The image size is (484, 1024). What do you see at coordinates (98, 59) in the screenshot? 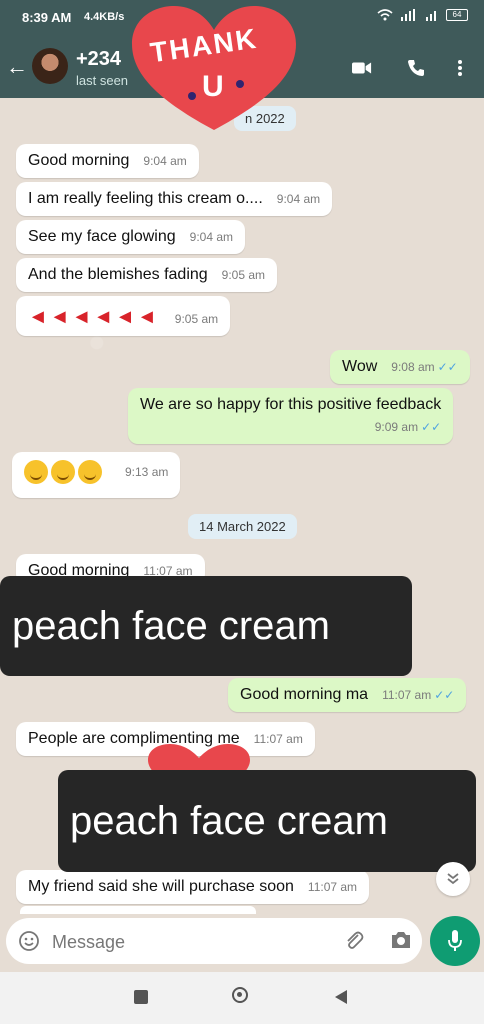
I see `contact-name: +234` at bounding box center [98, 59].